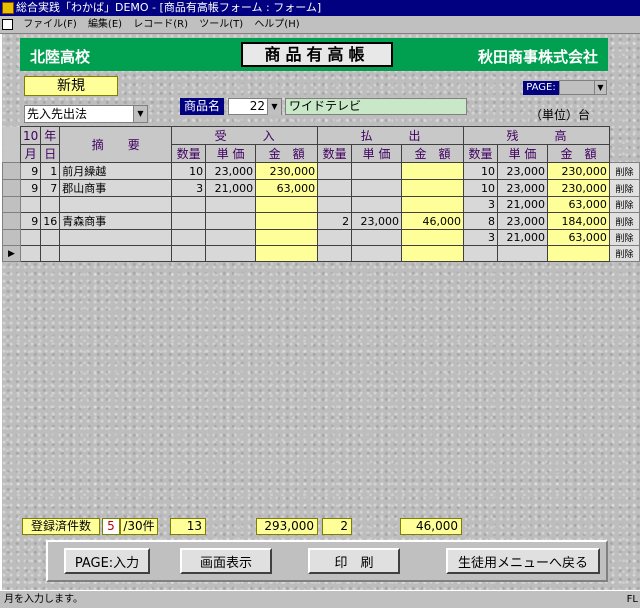 This screenshot has height=608, width=640. What do you see at coordinates (50, 188) in the screenshot?
I see `day-cell: 7` at bounding box center [50, 188].